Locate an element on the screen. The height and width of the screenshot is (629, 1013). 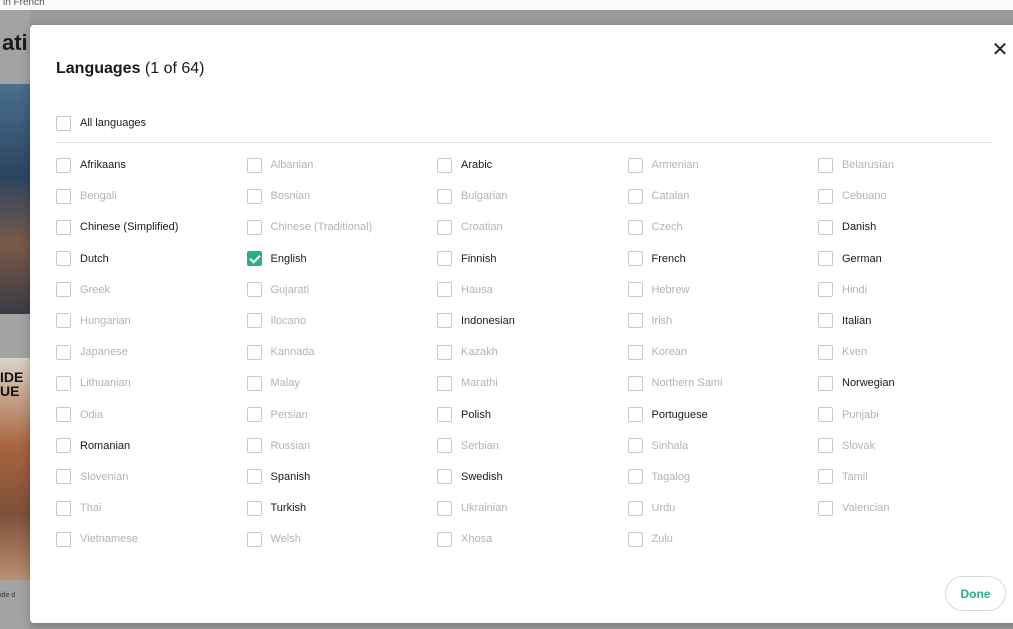
language-option-korean: Korean is located at coordinates (723, 352).